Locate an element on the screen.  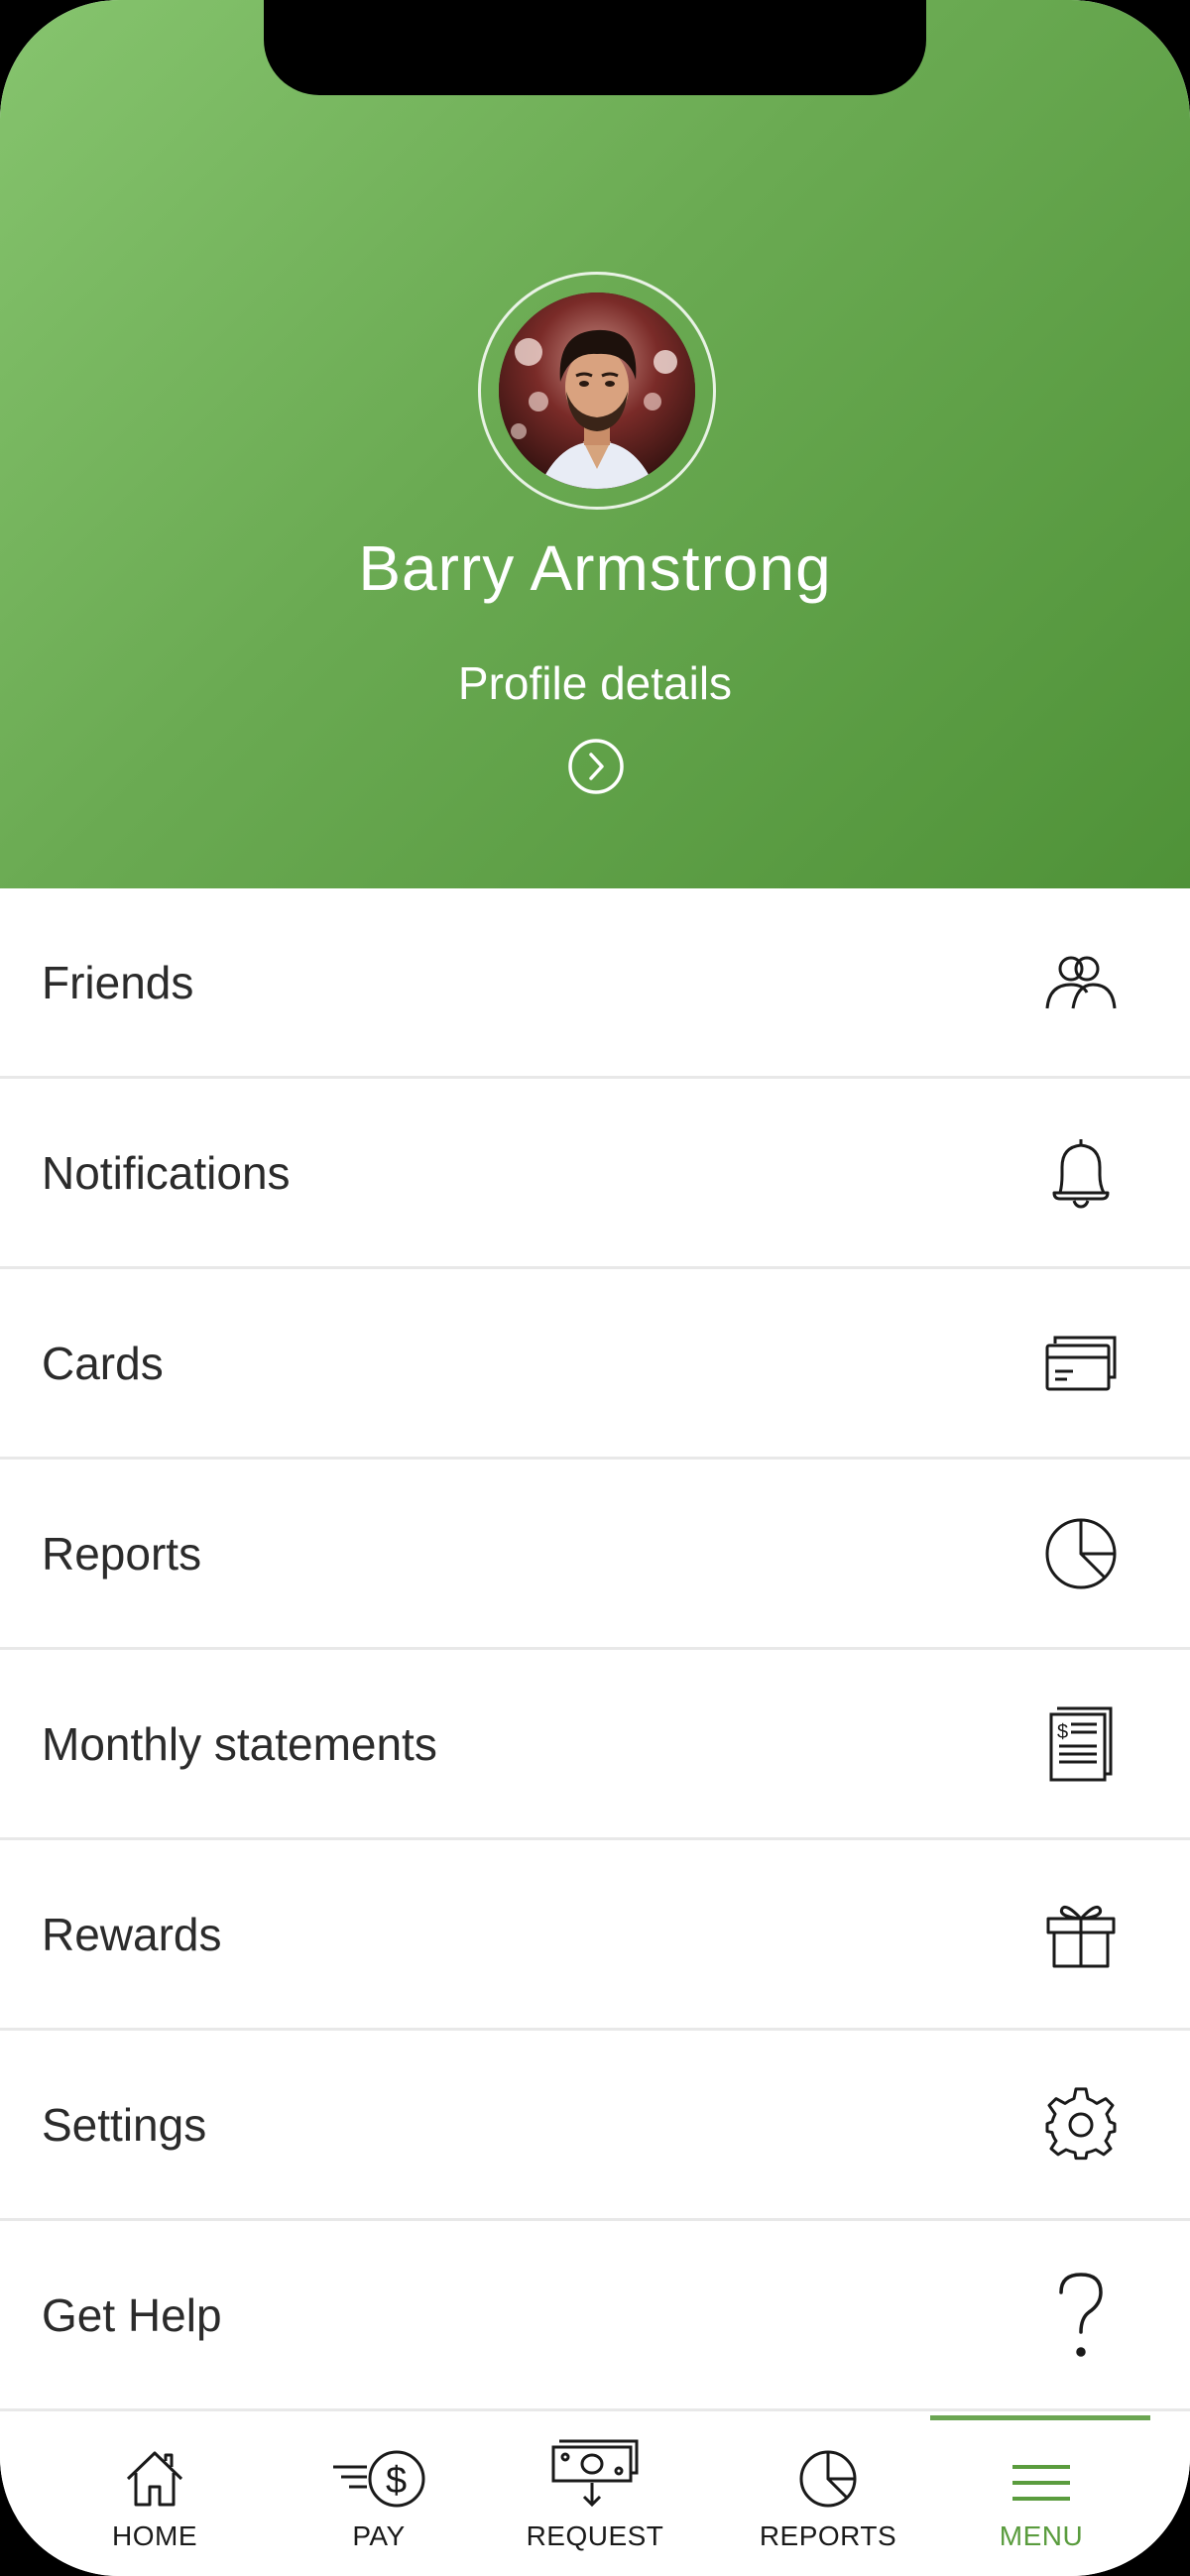
menu-item-label: Get Help is located at coordinates (132, 2315).